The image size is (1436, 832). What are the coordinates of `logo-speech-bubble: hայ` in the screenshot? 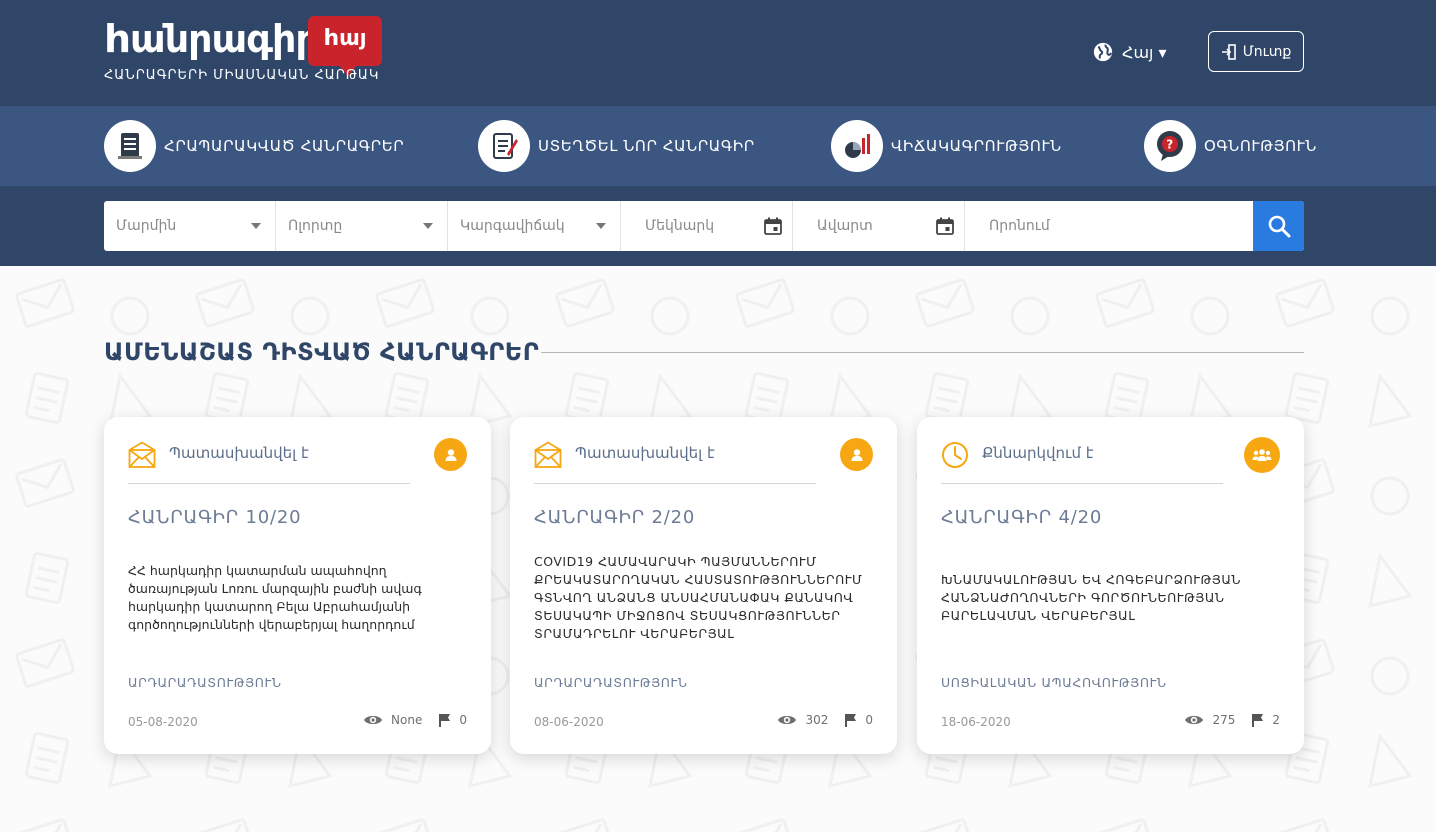 It's located at (345, 46).